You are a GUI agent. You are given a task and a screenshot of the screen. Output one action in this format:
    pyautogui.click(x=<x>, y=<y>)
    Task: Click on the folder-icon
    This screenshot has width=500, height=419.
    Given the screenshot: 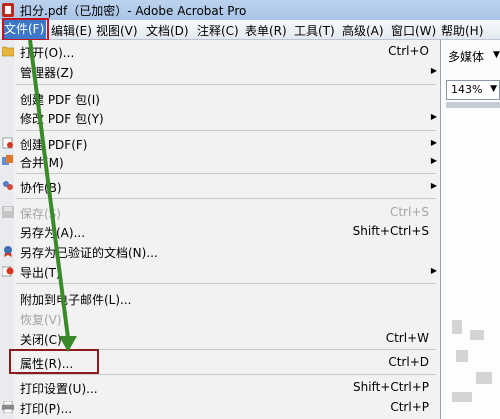 What is the action you would take?
    pyautogui.click(x=8, y=51)
    